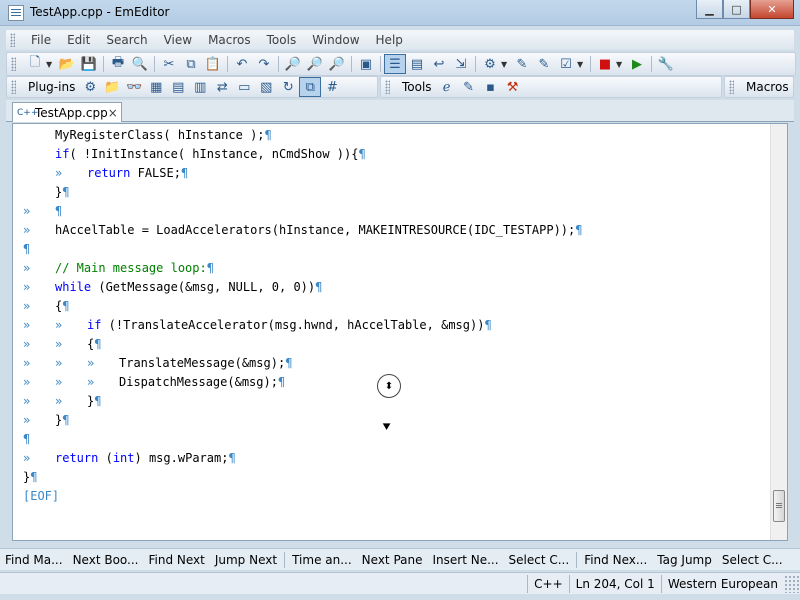 The width and height of the screenshot is (800, 600). What do you see at coordinates (51, 64) in the screenshot?
I see `new-dropdown-icon: ▼` at bounding box center [51, 64].